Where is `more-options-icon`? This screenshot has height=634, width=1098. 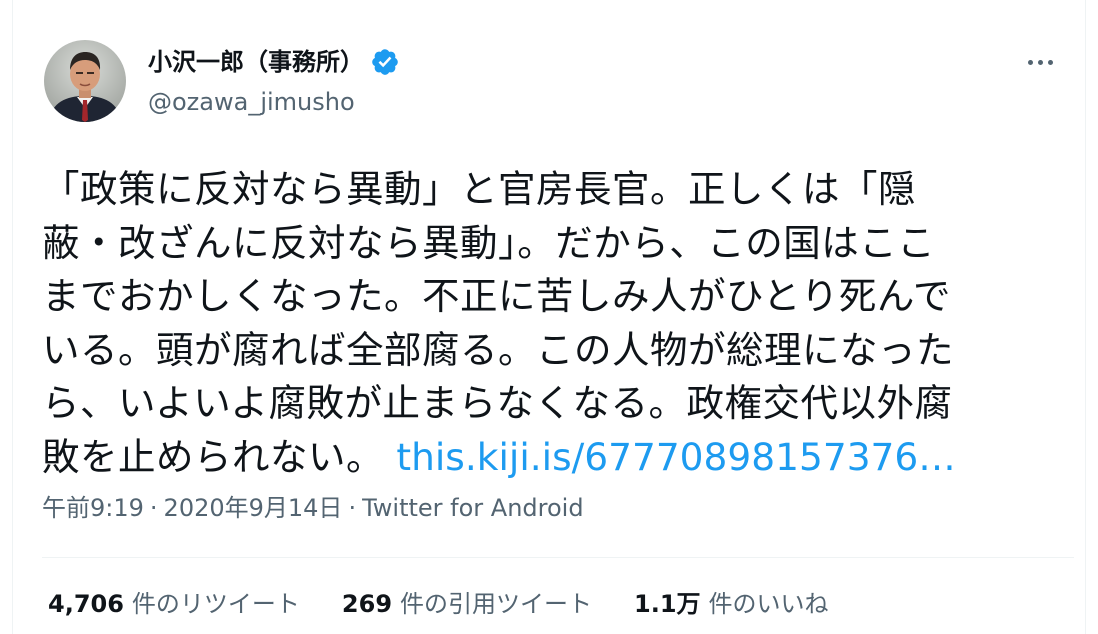
more-options-icon is located at coordinates (1040, 62).